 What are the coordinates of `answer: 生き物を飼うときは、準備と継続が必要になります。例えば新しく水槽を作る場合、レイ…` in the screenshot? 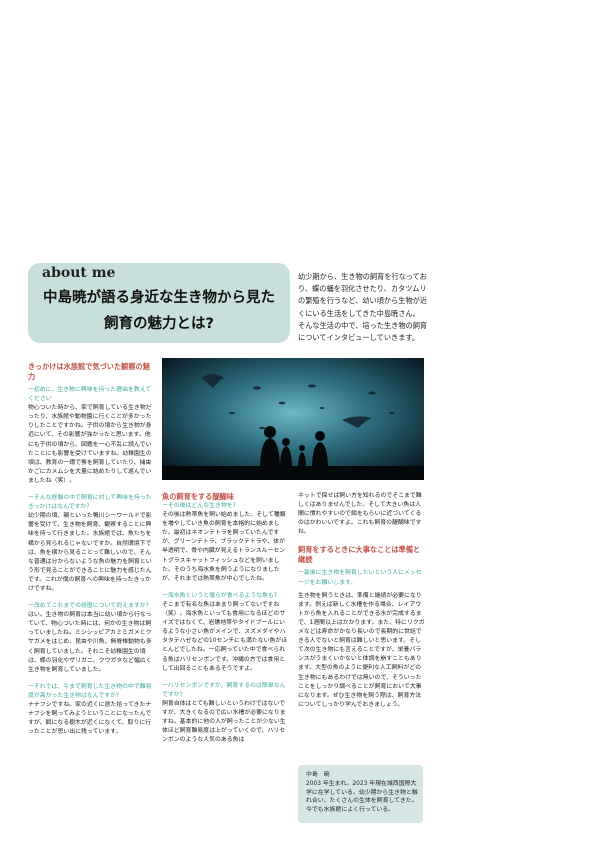 It's located at (361, 650).